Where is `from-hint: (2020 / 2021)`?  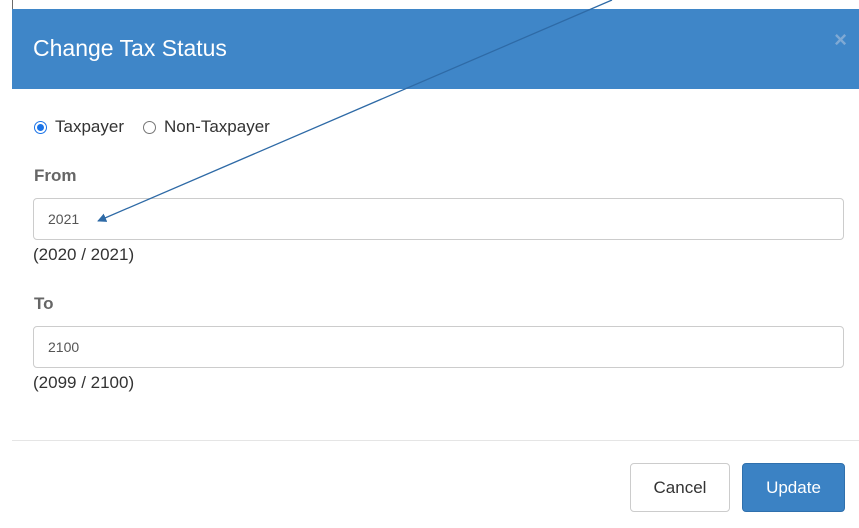
from-hint: (2020 / 2021) is located at coordinates (84, 254).